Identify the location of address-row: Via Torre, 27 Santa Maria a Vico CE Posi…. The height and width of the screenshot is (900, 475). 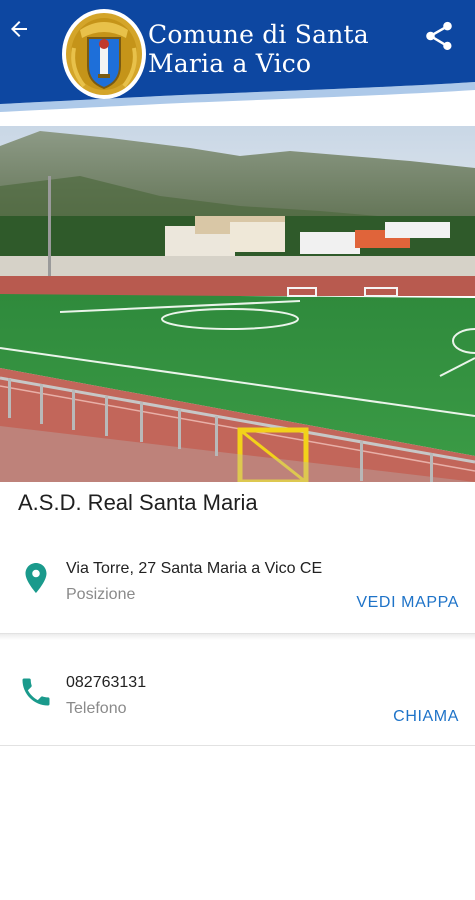
(237, 587).